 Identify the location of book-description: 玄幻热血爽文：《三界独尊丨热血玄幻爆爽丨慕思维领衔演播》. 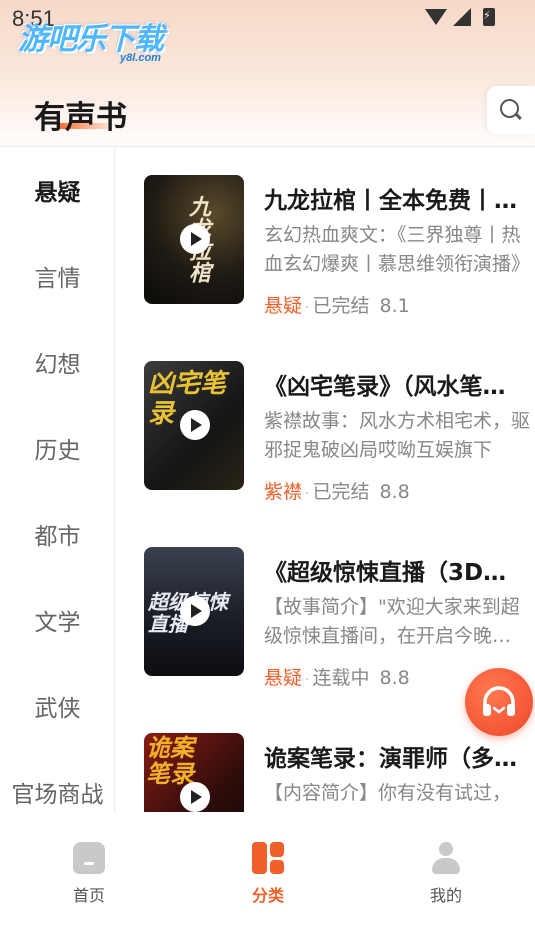
(397, 249).